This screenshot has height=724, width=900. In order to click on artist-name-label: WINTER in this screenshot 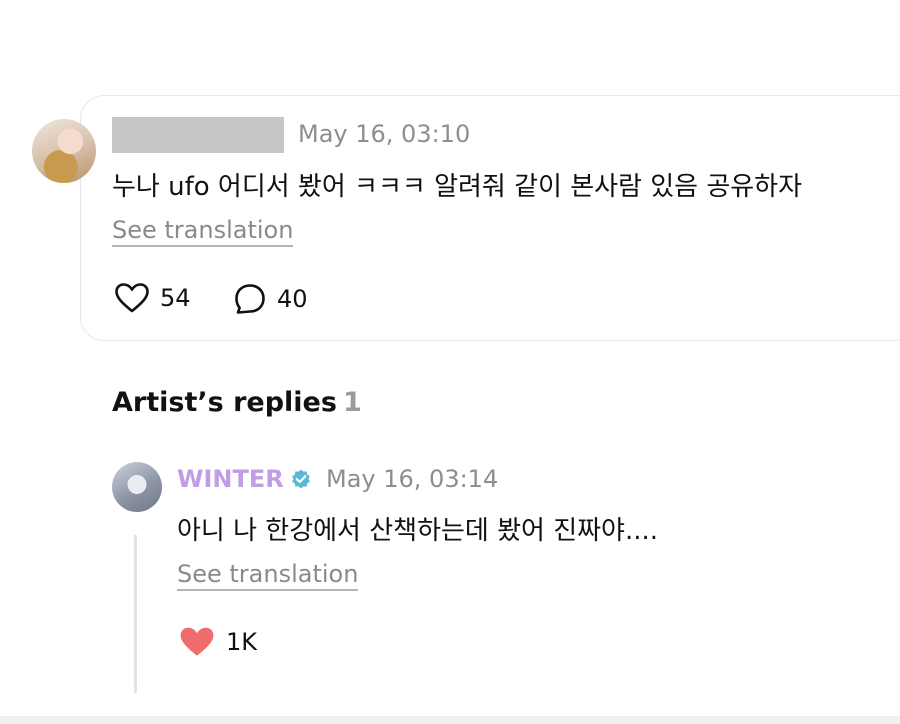, I will do `click(230, 479)`.